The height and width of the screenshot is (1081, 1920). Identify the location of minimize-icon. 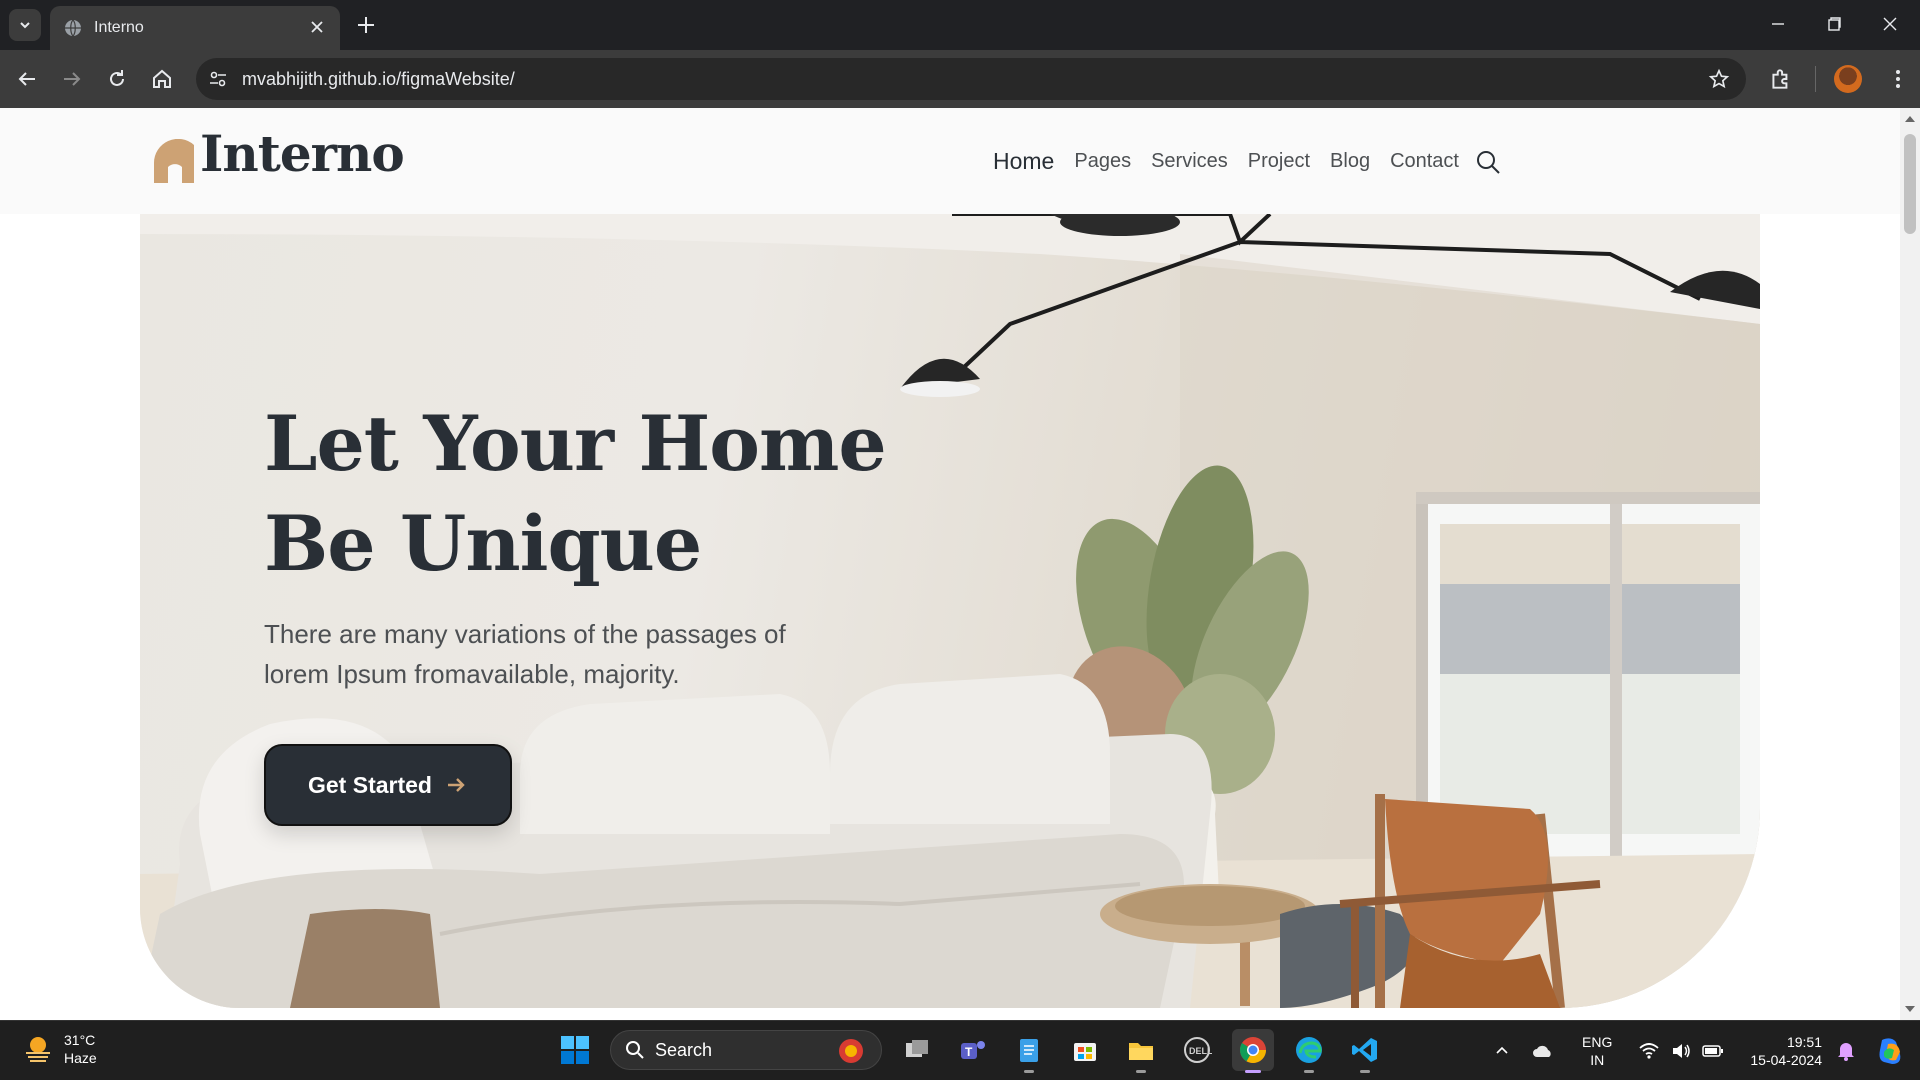
(1778, 24).